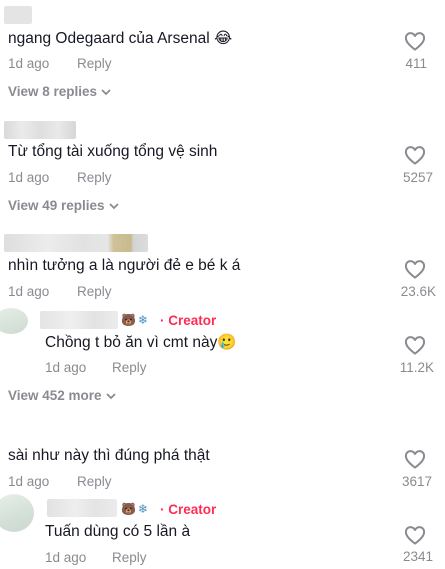 The height and width of the screenshot is (569, 445). What do you see at coordinates (124, 265) in the screenshot?
I see `comment-text: nhìn tưởng a là người đẻ e bé k á` at bounding box center [124, 265].